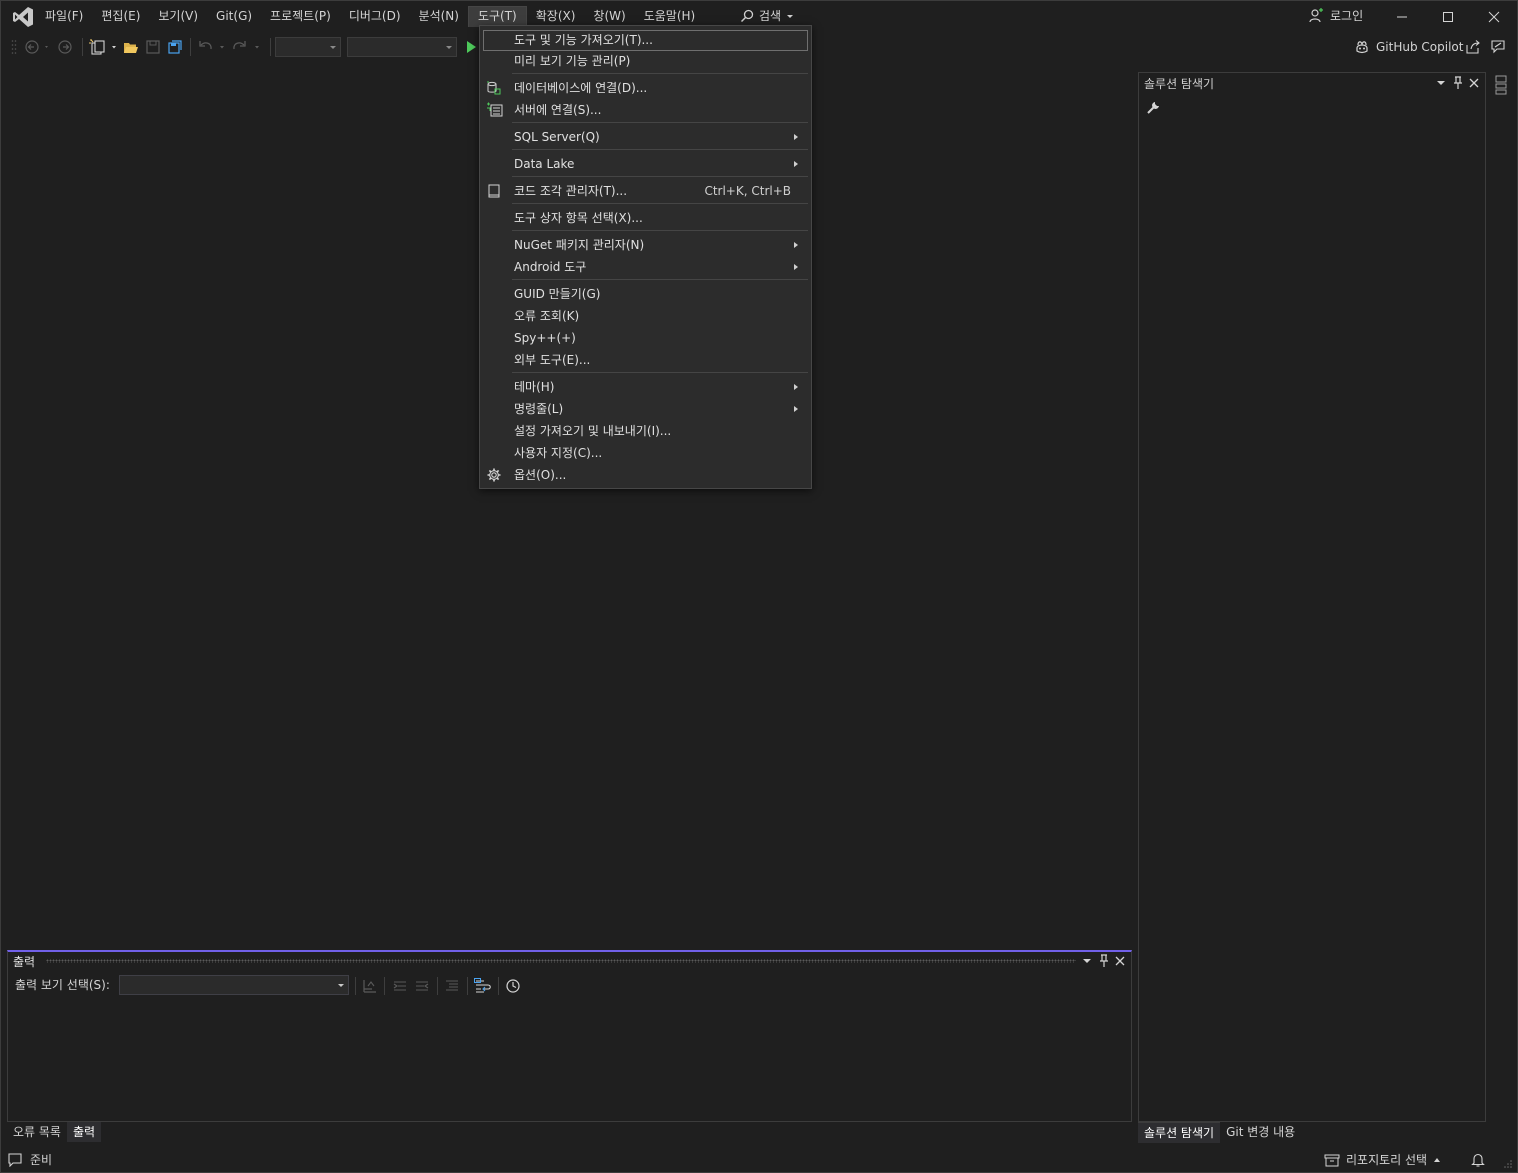 This screenshot has height=1173, width=1518. What do you see at coordinates (609, 16) in the screenshot?
I see `menu-window: 창(W)` at bounding box center [609, 16].